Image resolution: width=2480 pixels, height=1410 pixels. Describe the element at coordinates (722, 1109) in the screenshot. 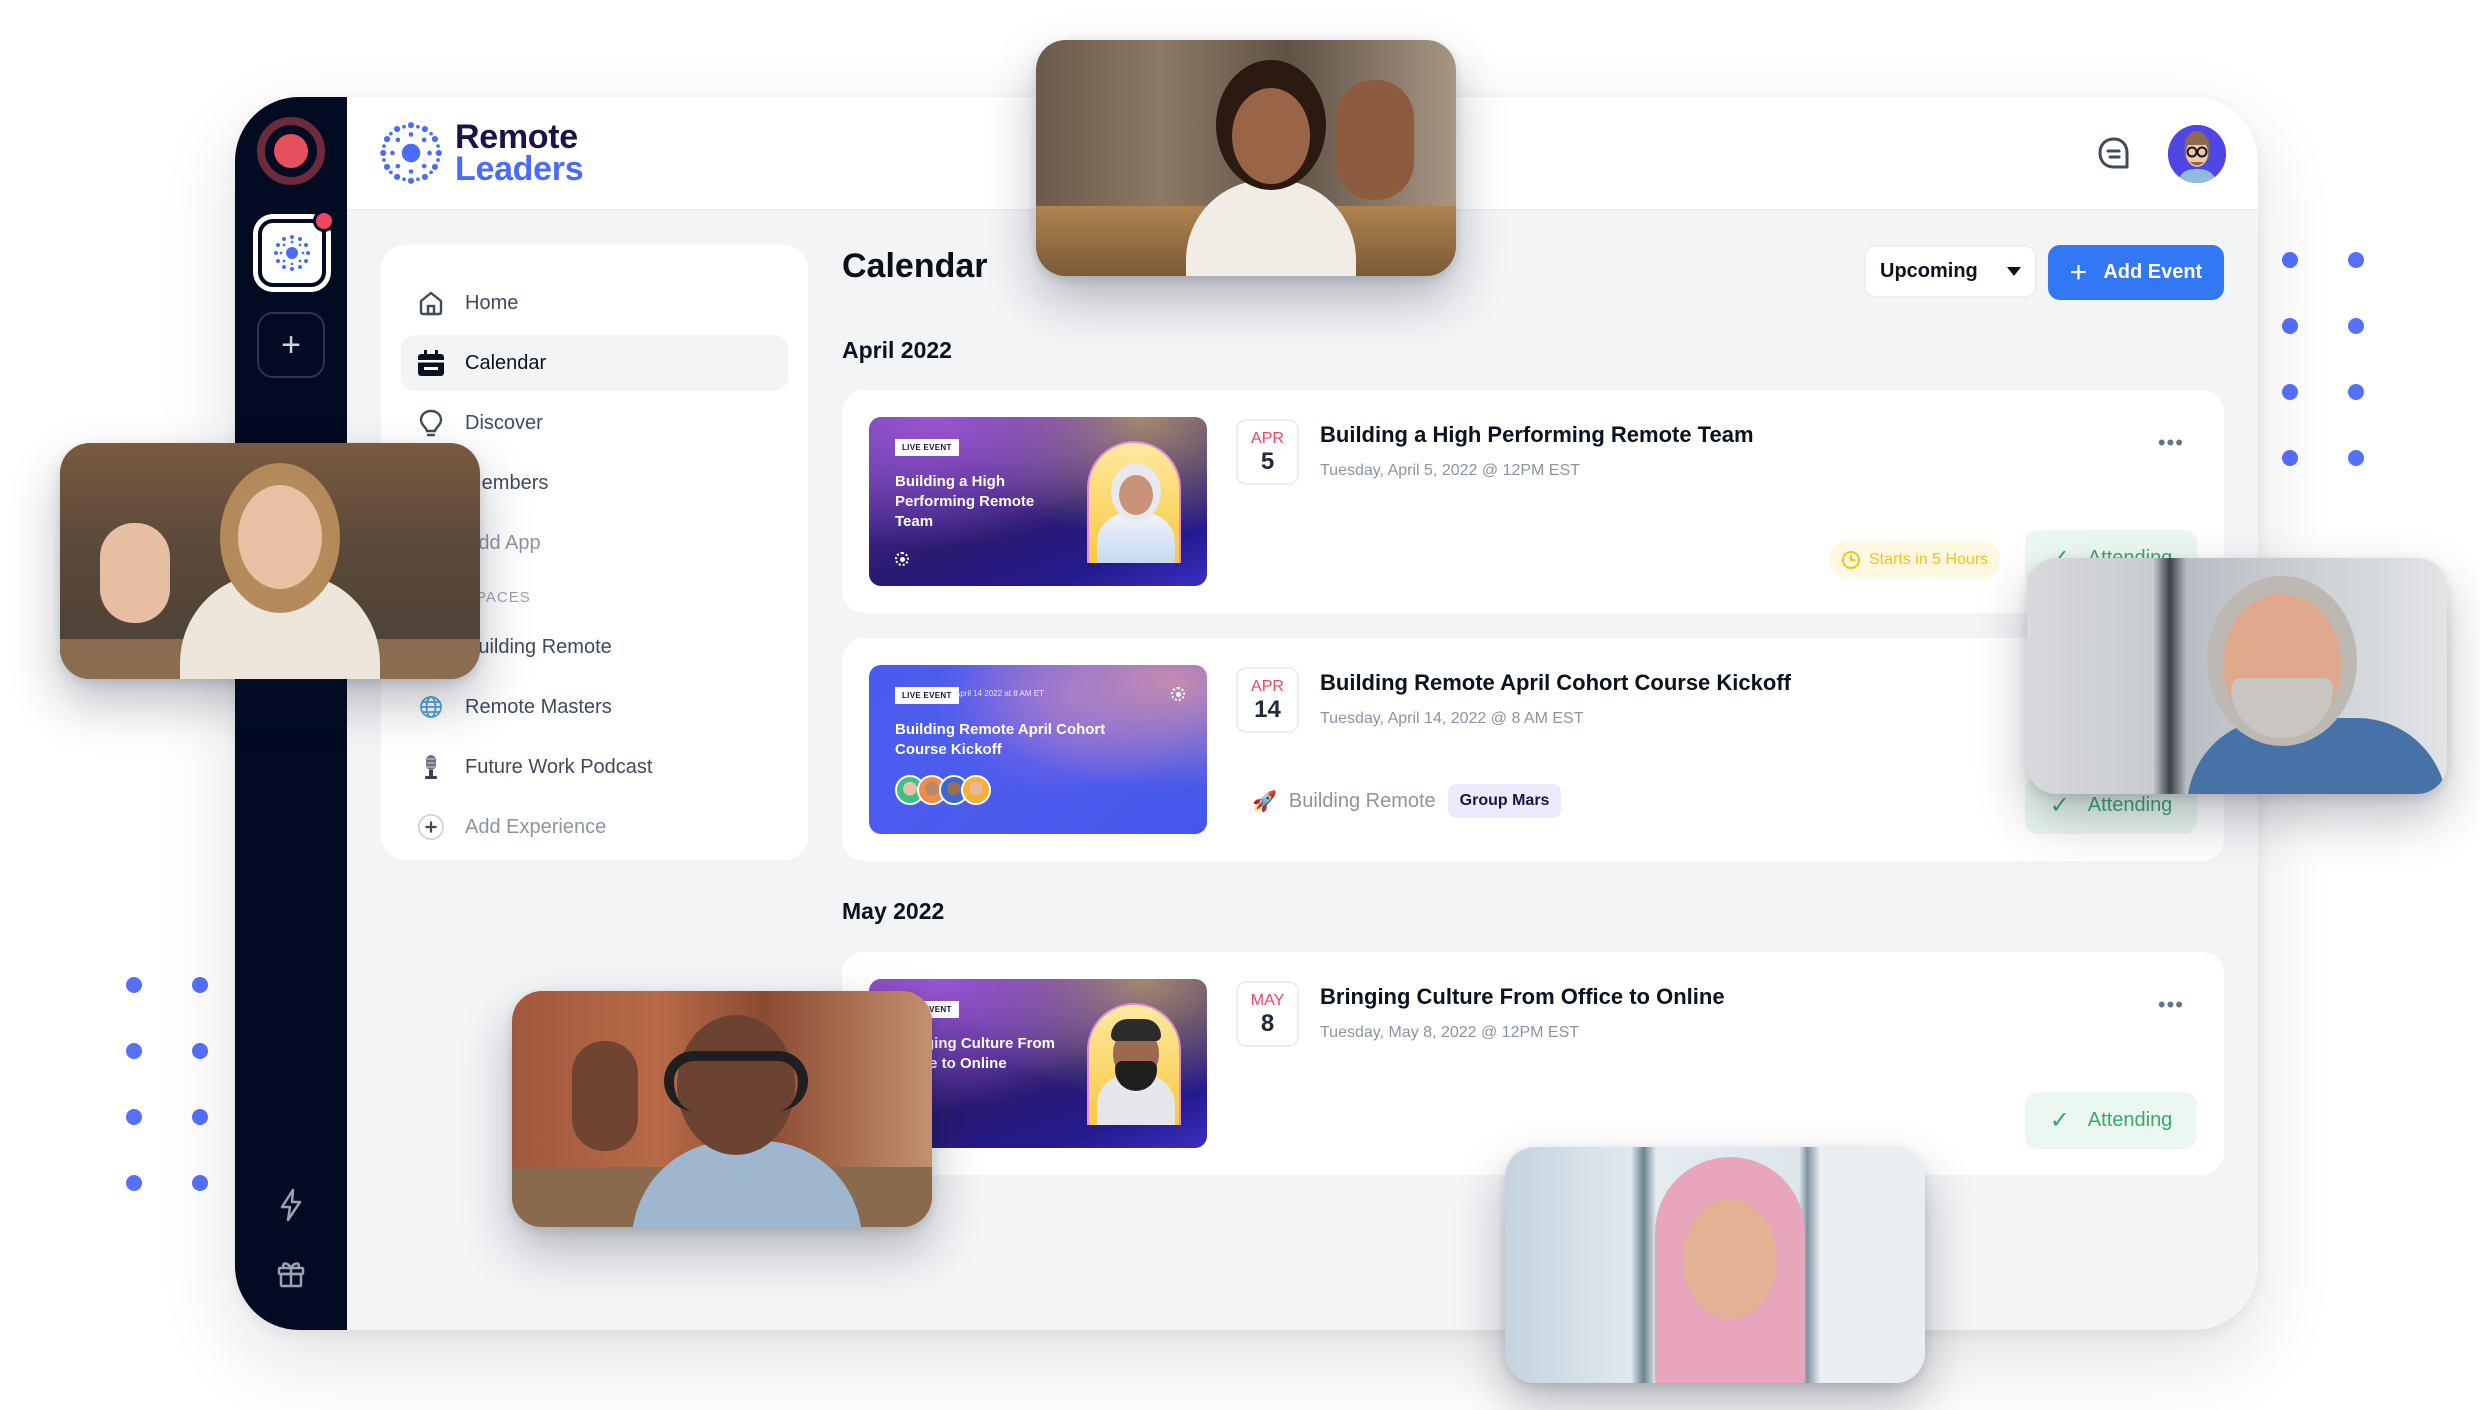

I see `video-tile-man-headphones-waving` at that location.